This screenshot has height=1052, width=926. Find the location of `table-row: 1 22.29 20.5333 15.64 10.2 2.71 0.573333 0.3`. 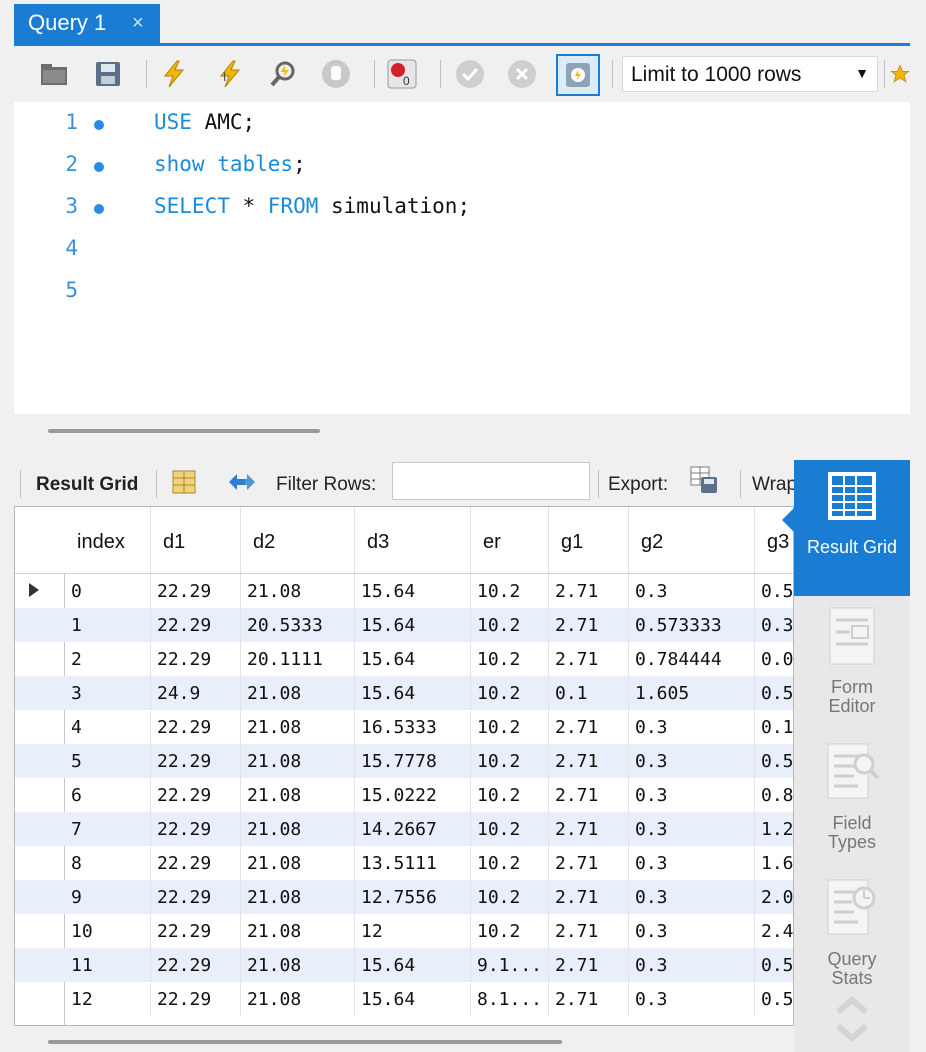

table-row: 1 22.29 20.5333 15.64 10.2 2.71 0.573333 0.3 is located at coordinates (404, 625).